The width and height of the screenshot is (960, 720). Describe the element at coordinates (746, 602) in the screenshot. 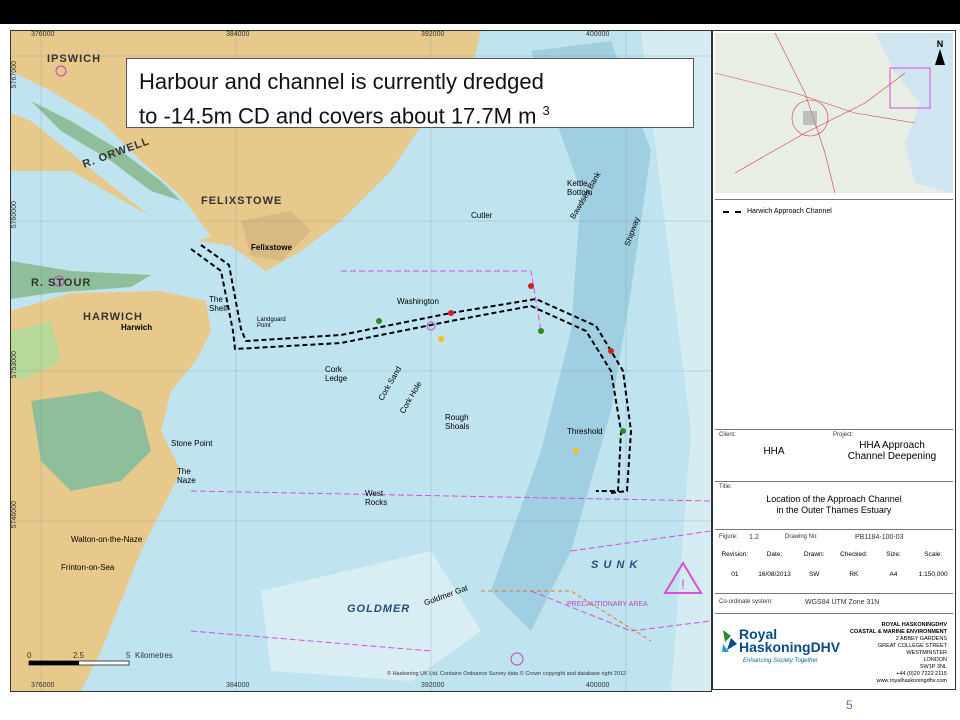

I see `coord-label: Co-ordinate system:` at that location.